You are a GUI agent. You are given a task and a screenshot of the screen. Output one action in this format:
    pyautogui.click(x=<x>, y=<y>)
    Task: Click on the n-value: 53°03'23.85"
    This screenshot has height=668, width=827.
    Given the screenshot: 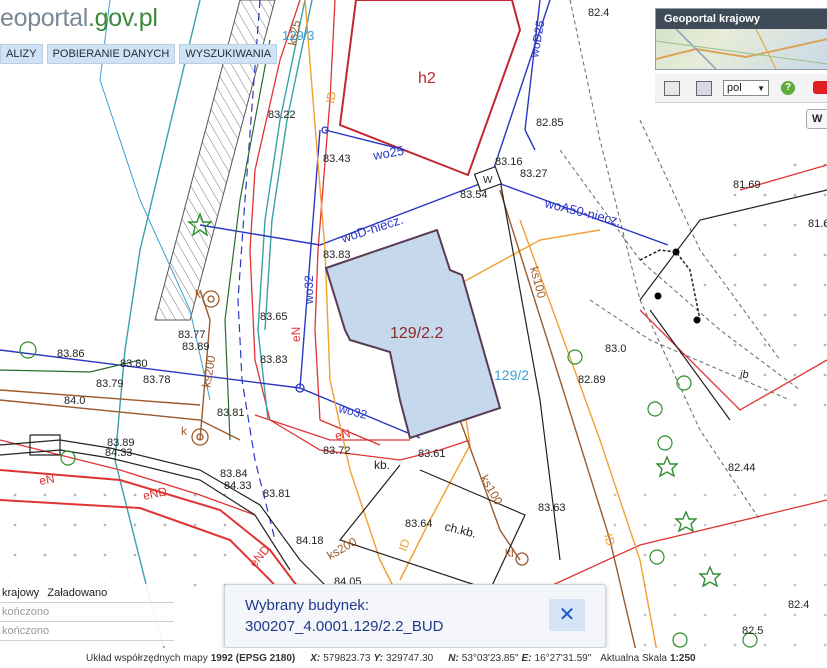 What is the action you would take?
    pyautogui.click(x=490, y=658)
    